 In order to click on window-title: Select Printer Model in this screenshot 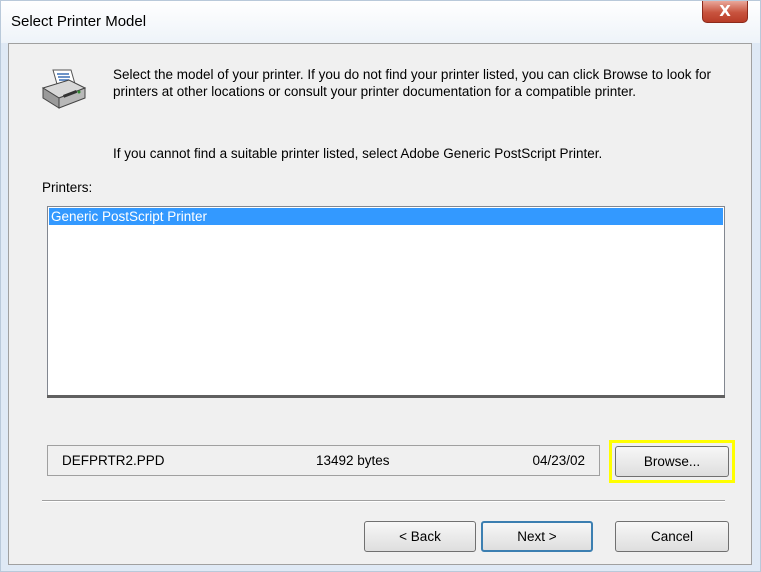, I will do `click(79, 21)`.